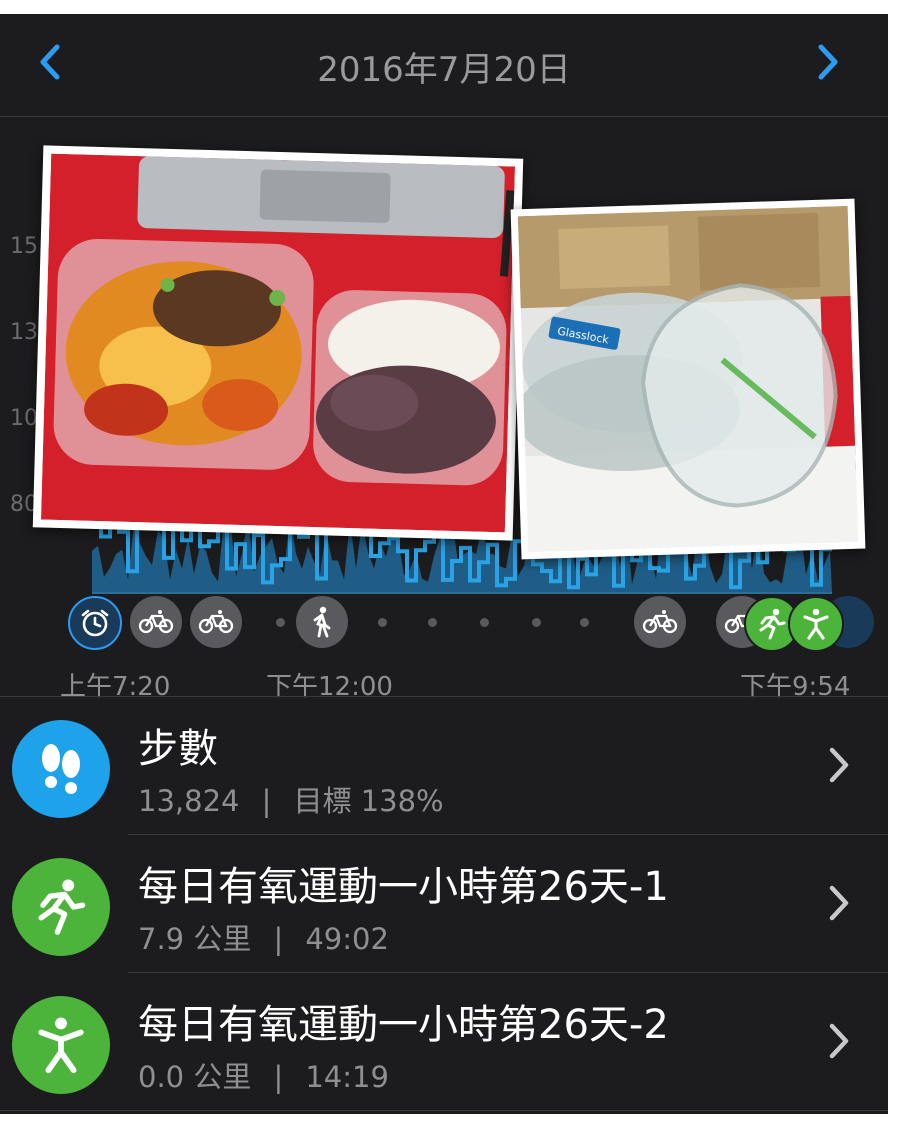 The height and width of the screenshot is (1136, 900). Describe the element at coordinates (322, 622) in the screenshot. I see `walking-icon` at that location.